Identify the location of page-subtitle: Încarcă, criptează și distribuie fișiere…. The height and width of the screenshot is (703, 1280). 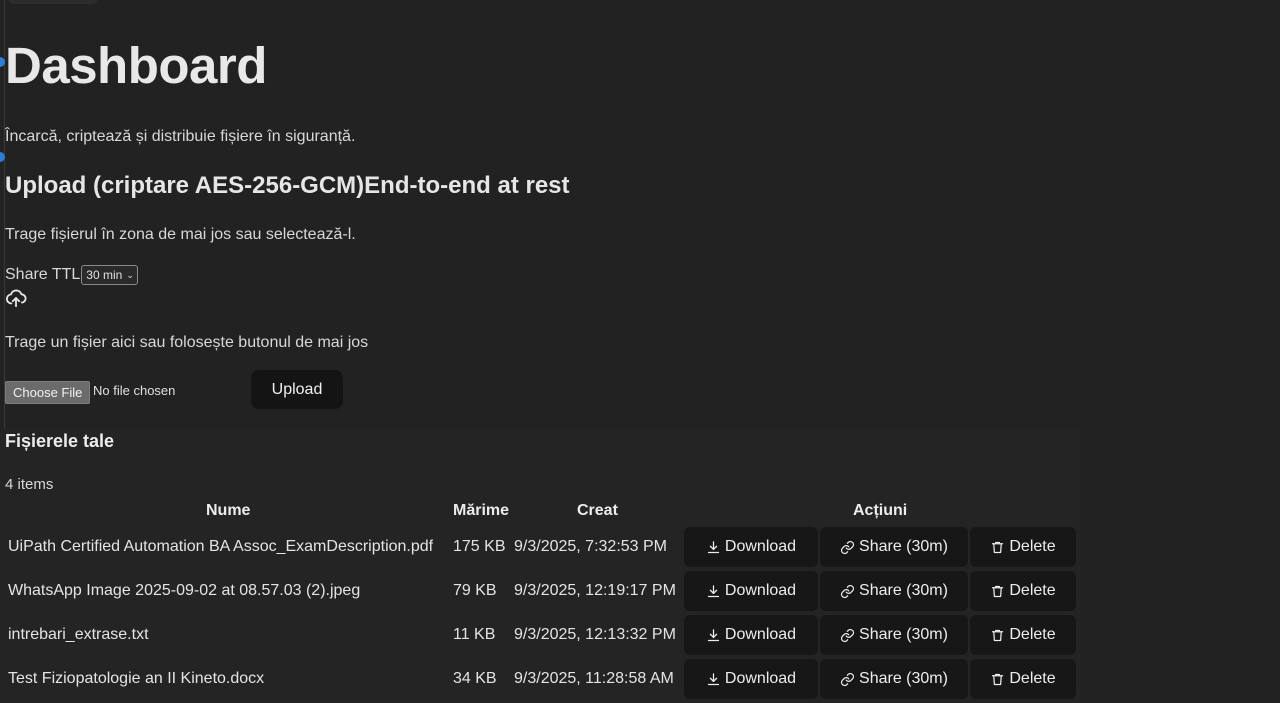
(180, 136).